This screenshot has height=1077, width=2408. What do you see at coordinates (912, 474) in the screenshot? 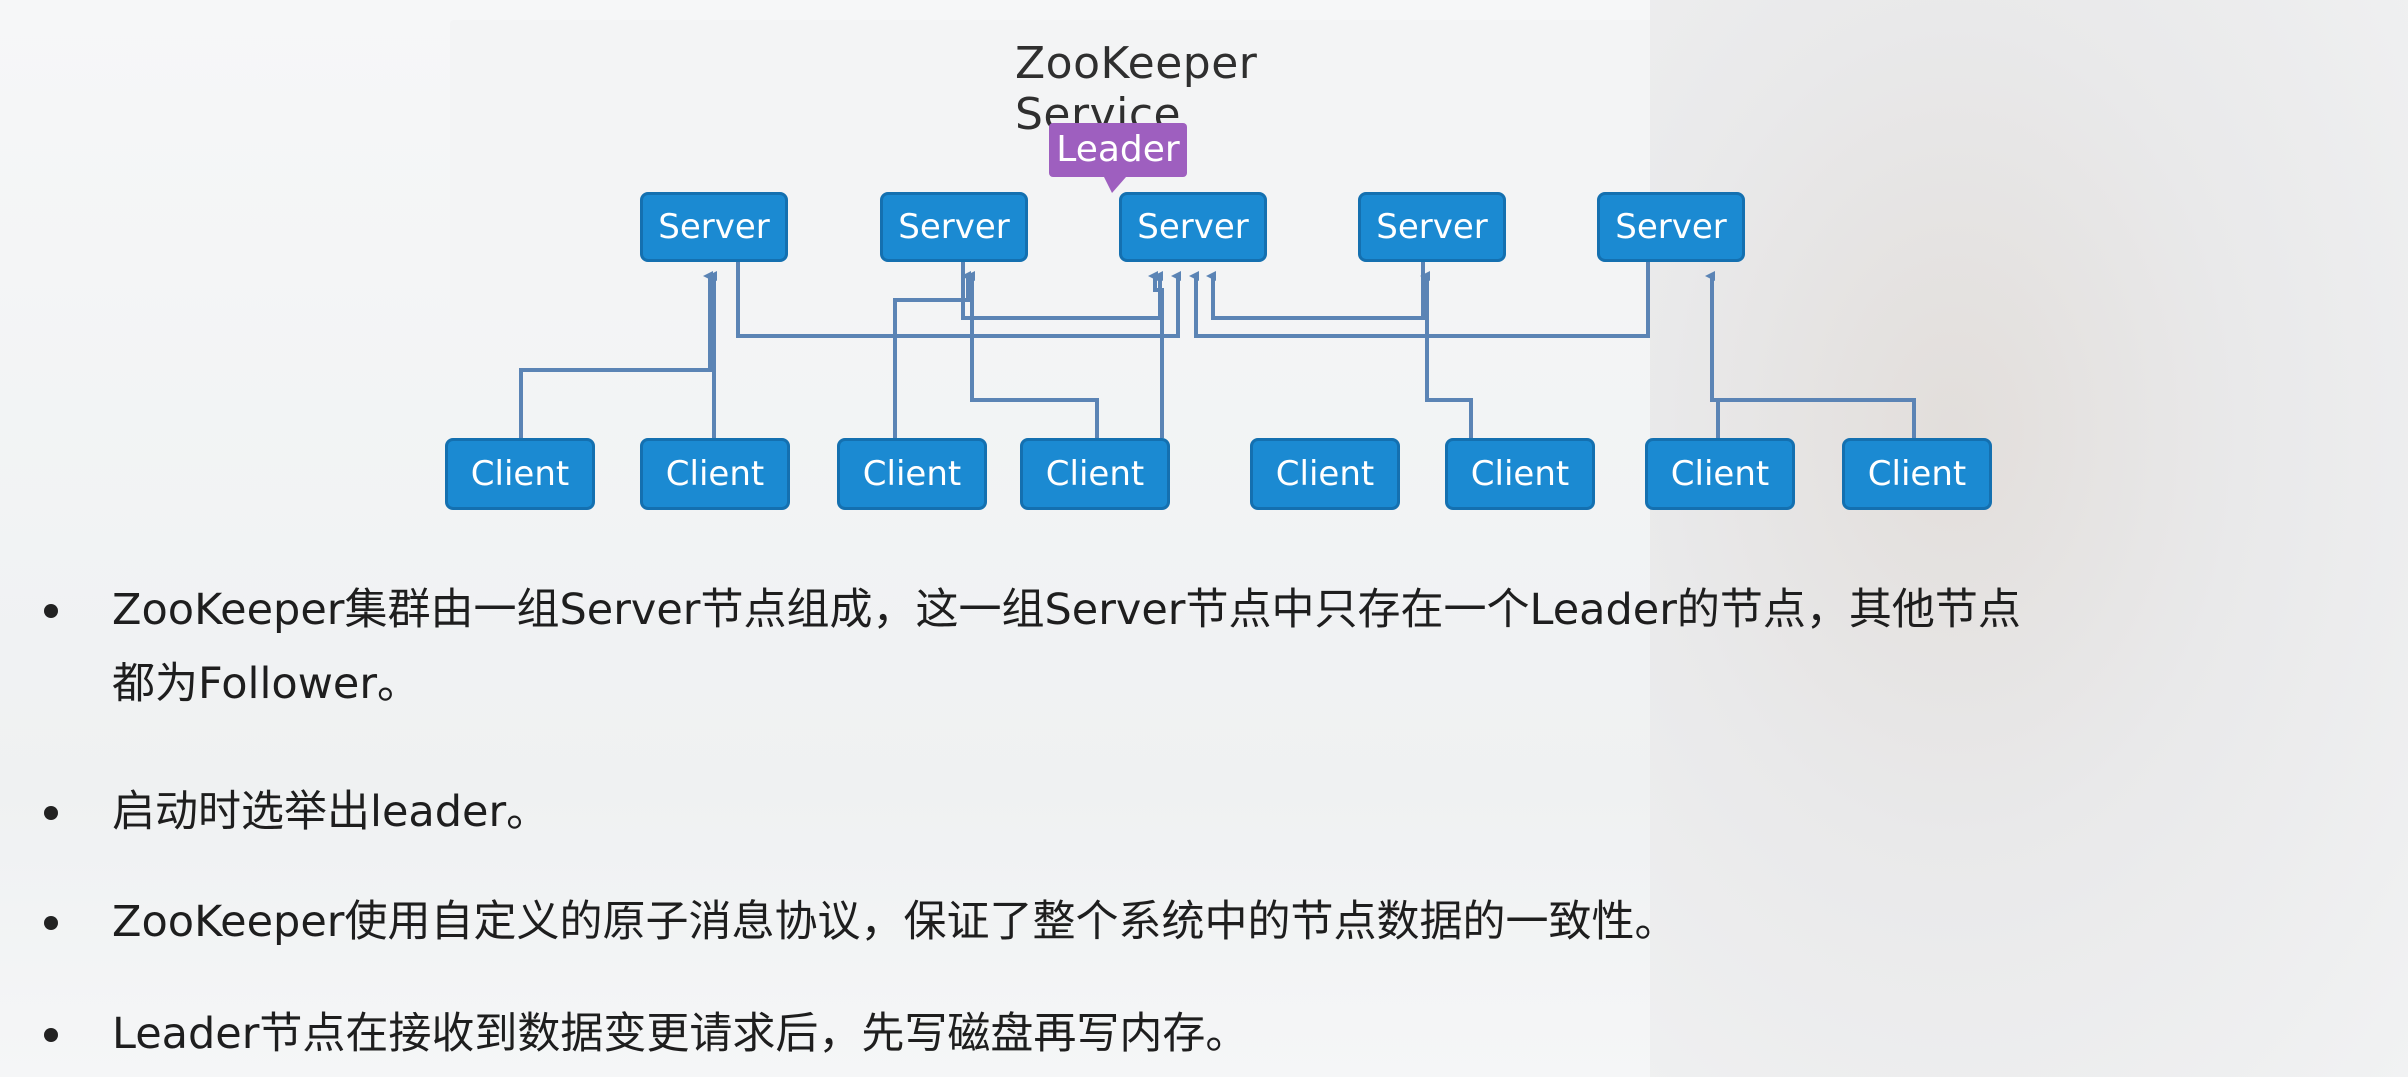
I see `client-node-3: Client` at bounding box center [912, 474].